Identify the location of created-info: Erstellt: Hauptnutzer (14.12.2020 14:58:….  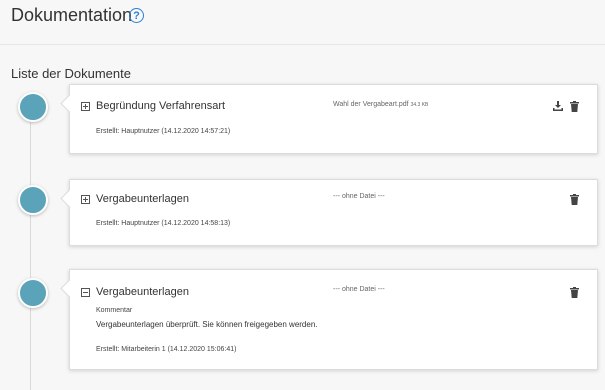
(163, 223).